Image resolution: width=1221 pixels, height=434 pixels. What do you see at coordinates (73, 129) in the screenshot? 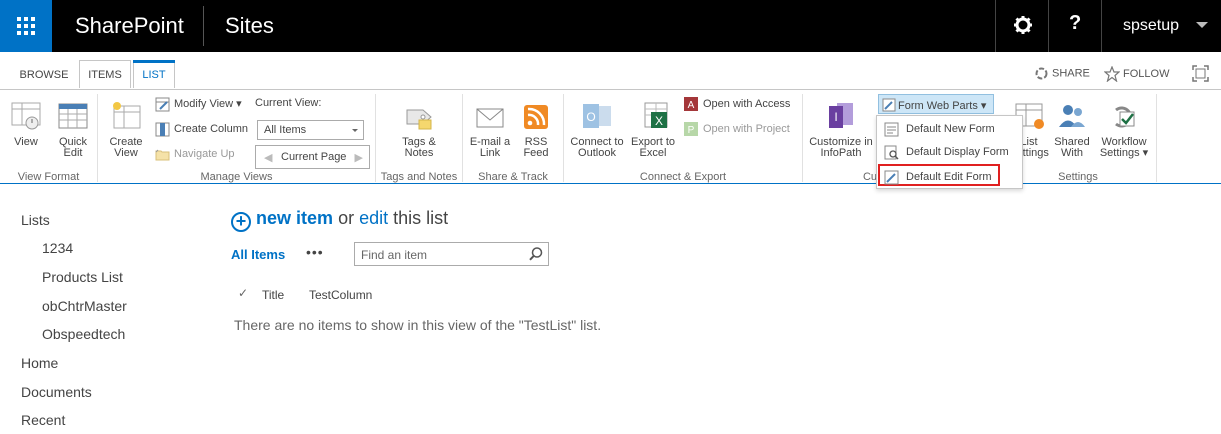
I see `quick-edit-button: Quick Edit` at bounding box center [73, 129].